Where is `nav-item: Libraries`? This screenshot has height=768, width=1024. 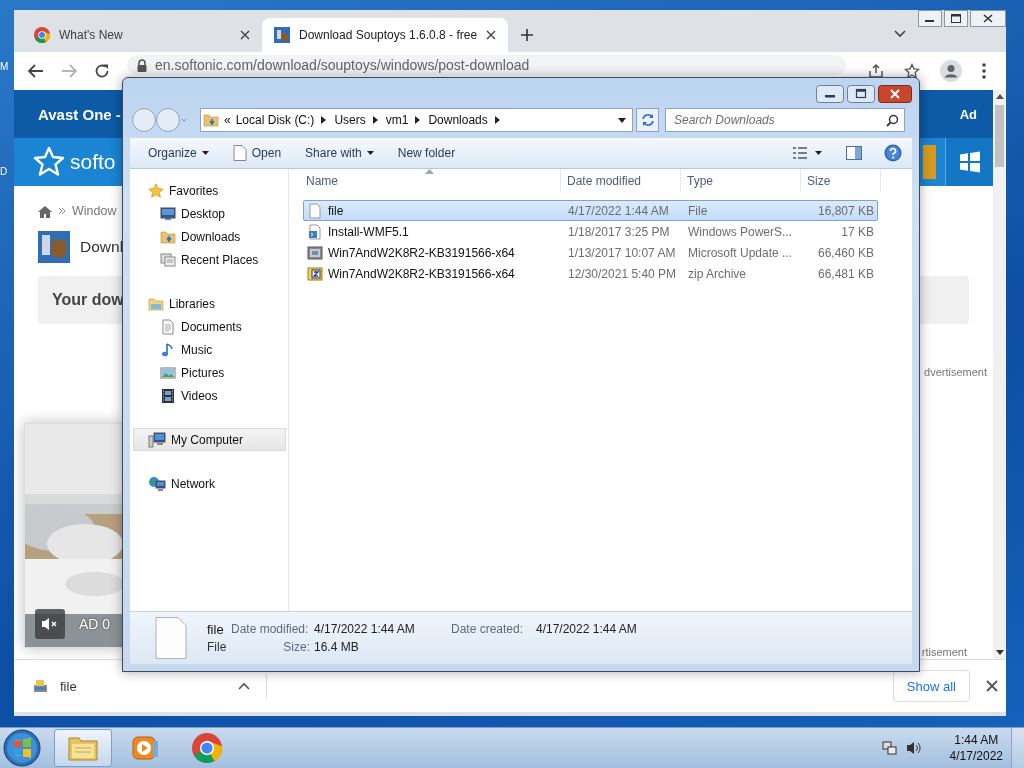
nav-item: Libraries is located at coordinates (209, 303).